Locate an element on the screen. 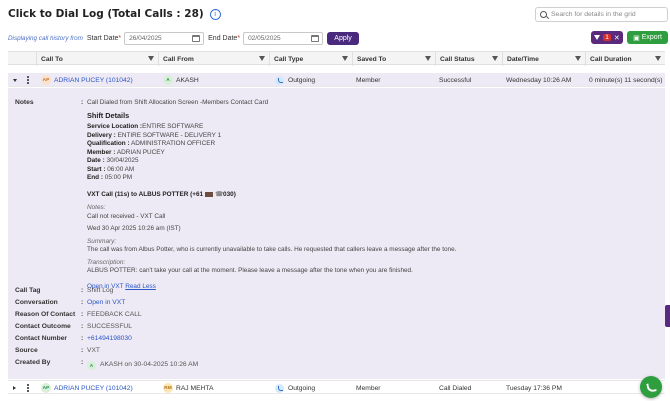  shift-member: Member : ADRIAN PUCEY is located at coordinates (126, 152).